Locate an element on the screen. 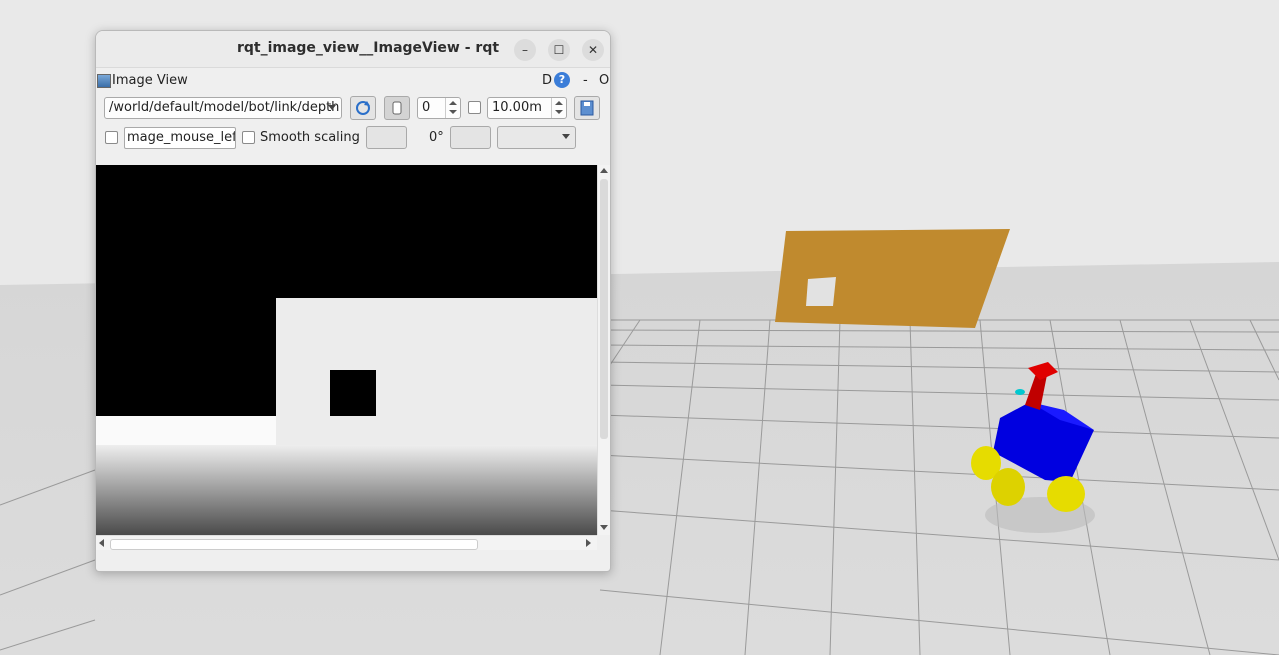 This screenshot has height=655, width=1279. mouse-topic-field: mage_mouse_left is located at coordinates (180, 138).